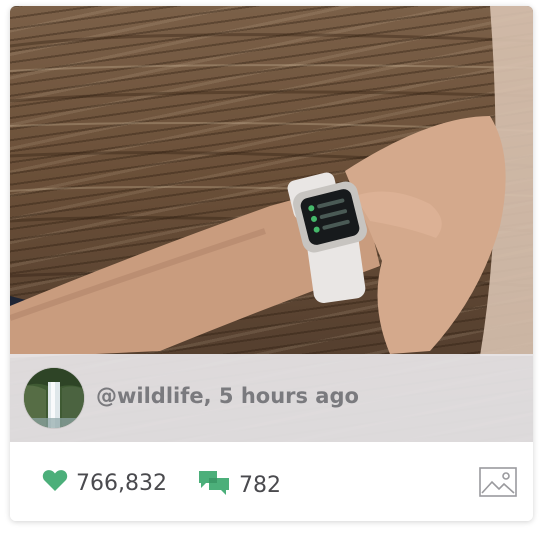 The height and width of the screenshot is (536, 544). What do you see at coordinates (55, 483) in the screenshot?
I see `heart-icon` at bounding box center [55, 483].